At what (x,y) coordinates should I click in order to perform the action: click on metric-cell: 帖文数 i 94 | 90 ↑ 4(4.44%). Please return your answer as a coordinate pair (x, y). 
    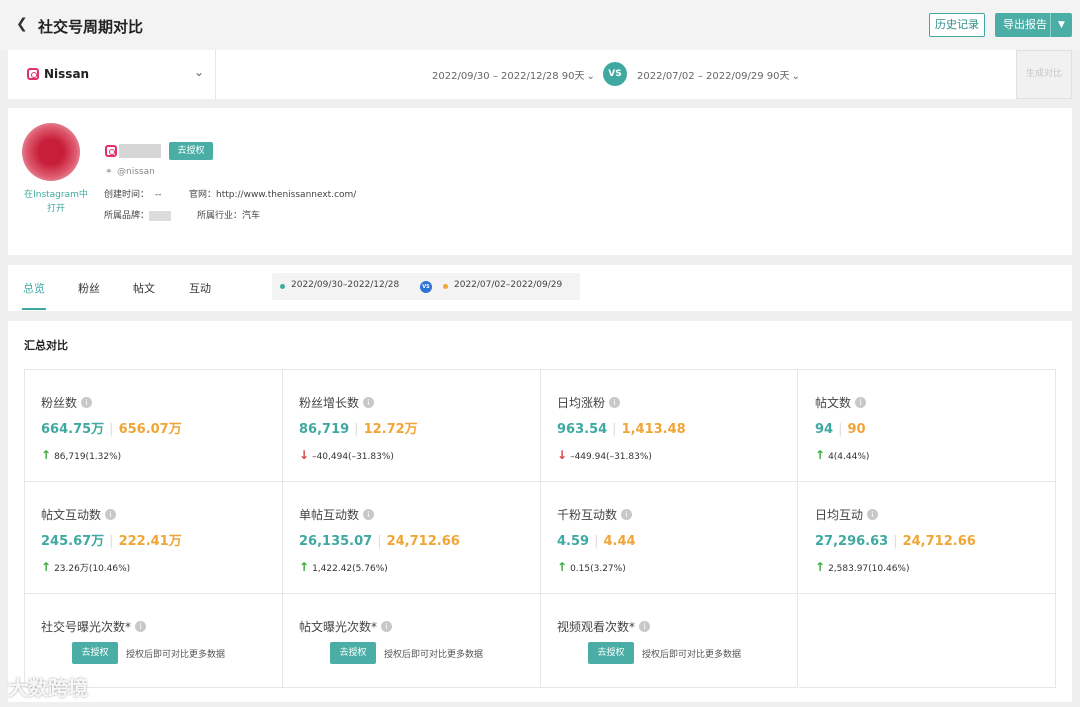
    Looking at the image, I should click on (927, 426).